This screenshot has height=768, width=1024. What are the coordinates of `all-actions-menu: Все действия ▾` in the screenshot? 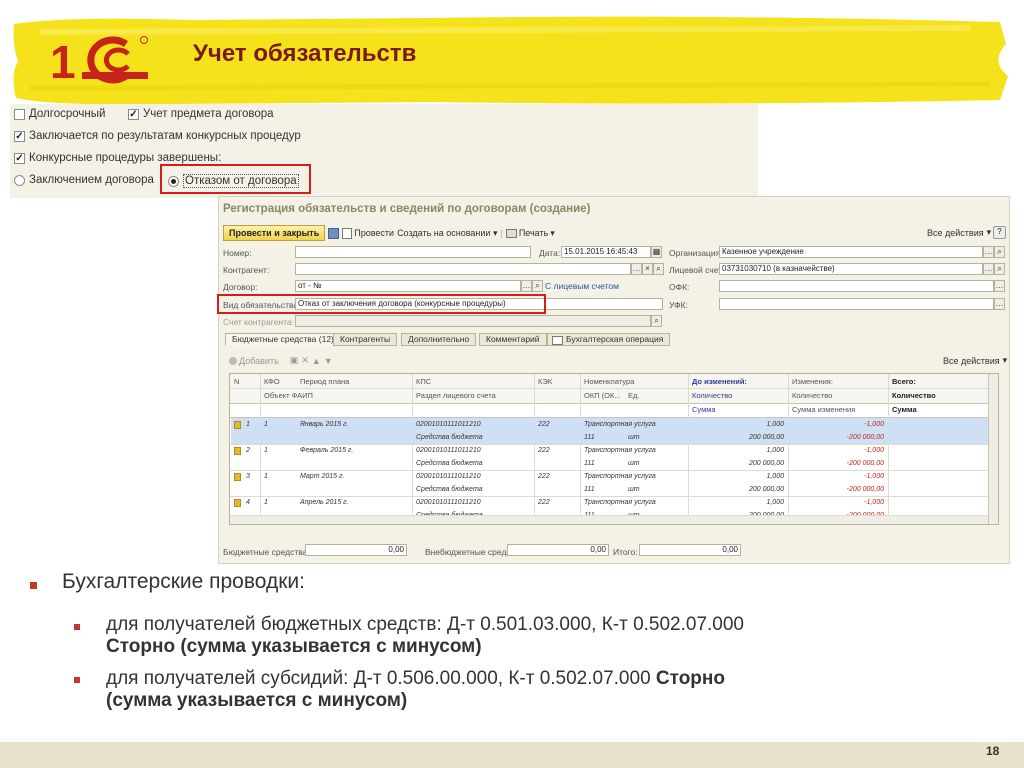 It's located at (959, 232).